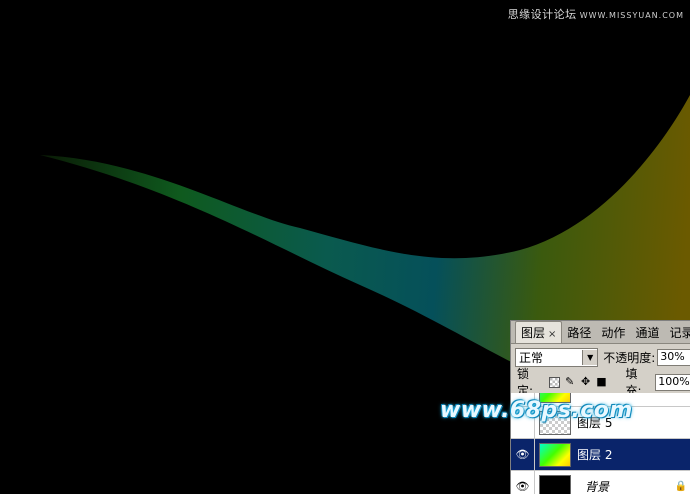 This screenshot has height=494, width=690. I want to click on layer-name: 背景, so click(597, 486).